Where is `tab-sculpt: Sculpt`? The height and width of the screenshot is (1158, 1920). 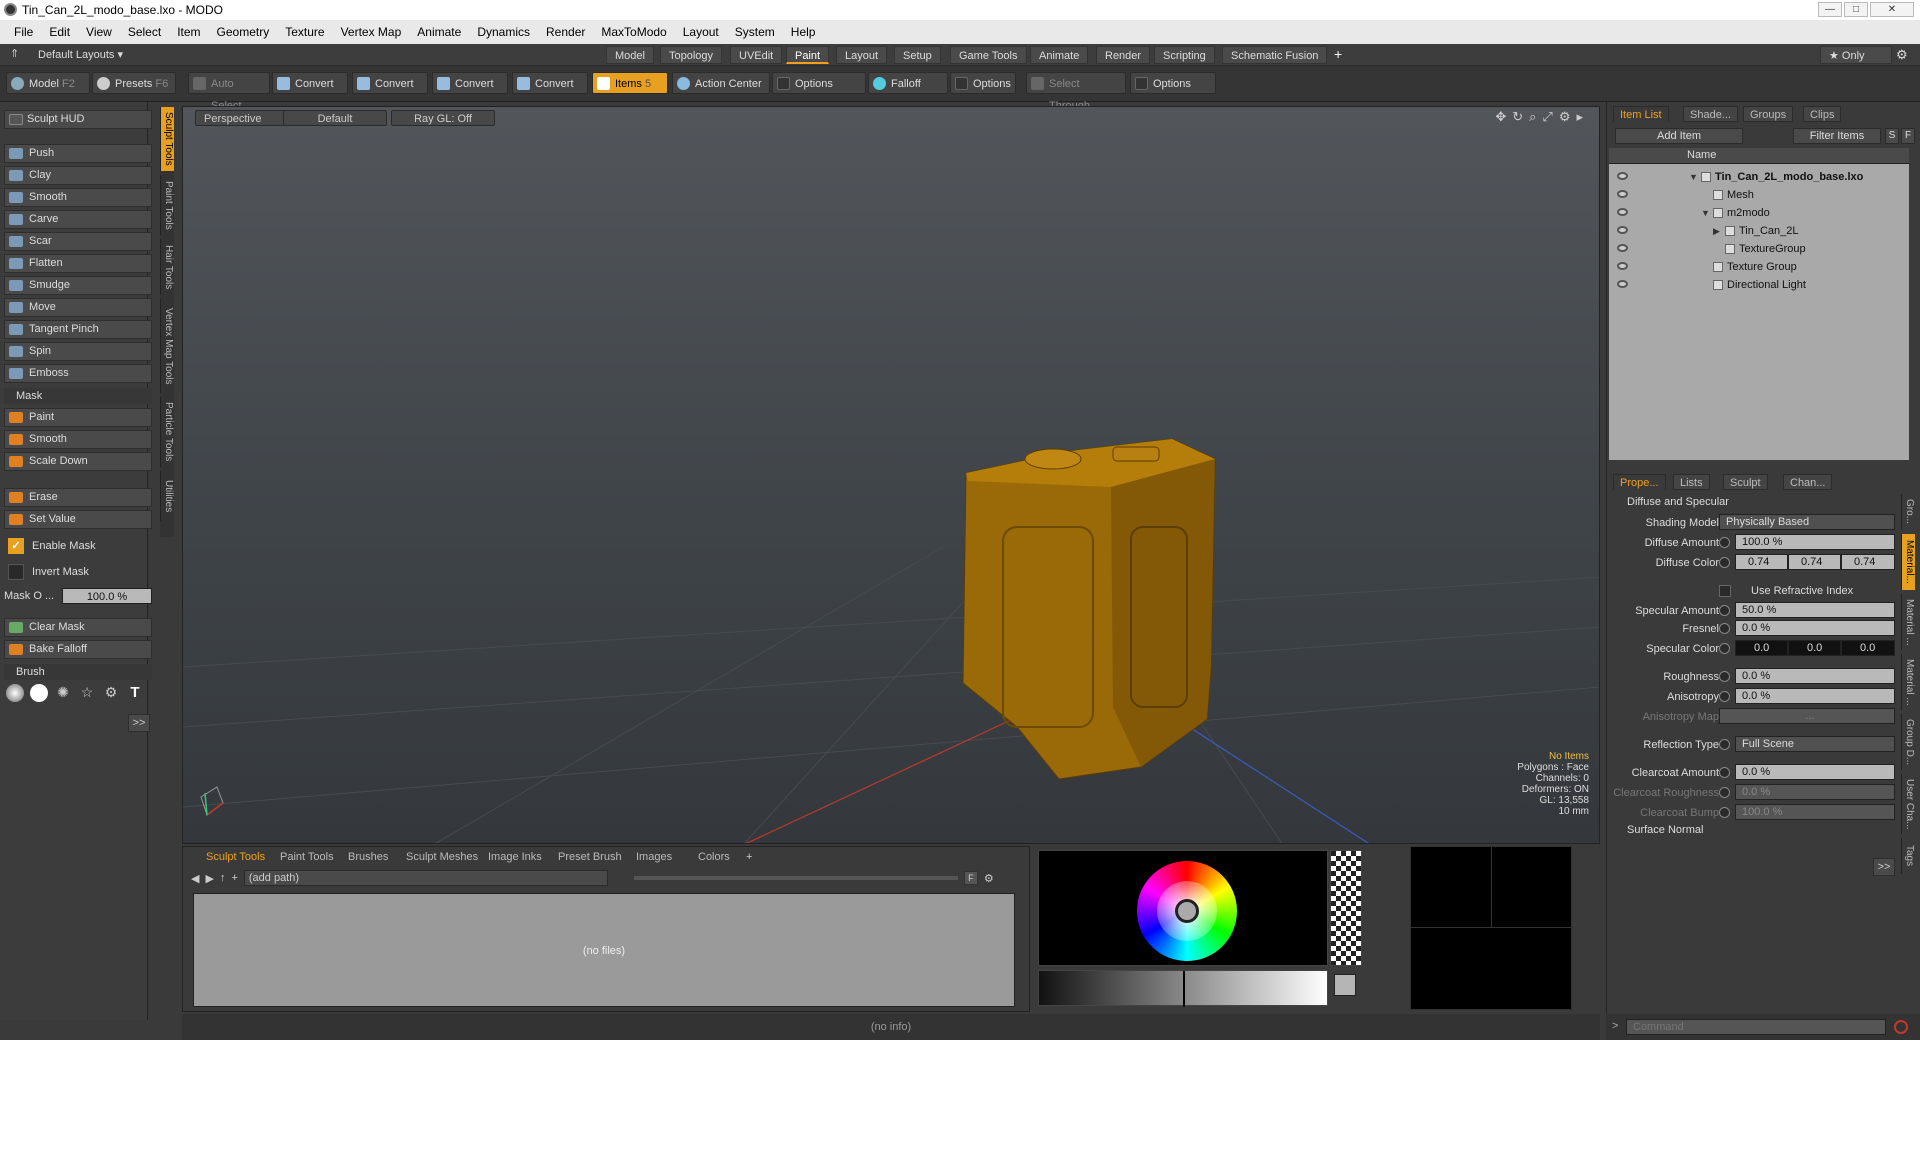 tab-sculpt: Sculpt is located at coordinates (1745, 482).